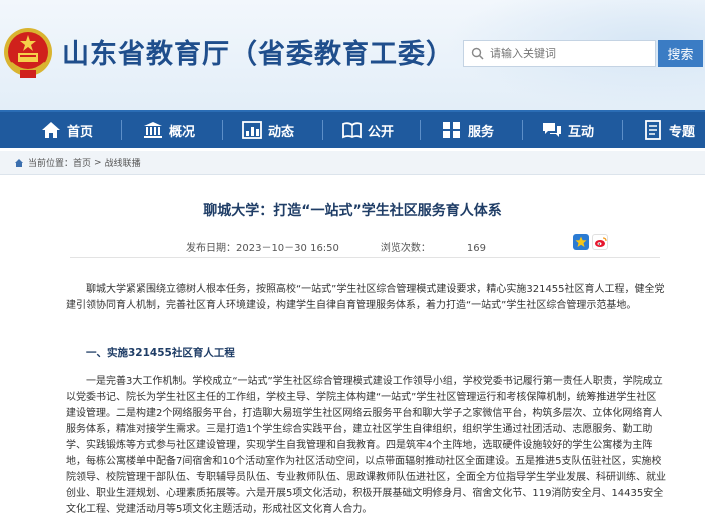  Describe the element at coordinates (80, 132) in the screenshot. I see `nav-label: 首页` at that location.